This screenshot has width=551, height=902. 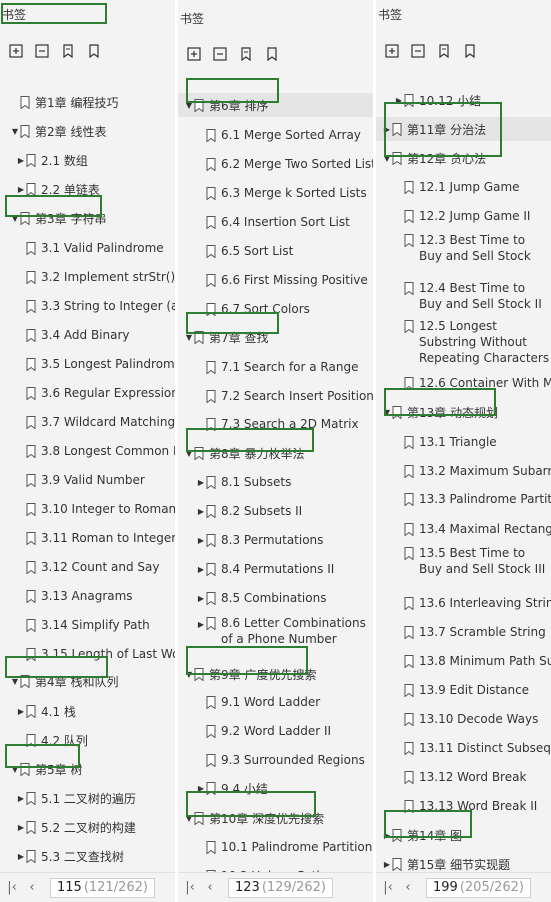 I want to click on bookmark-item: 3.12 Count and Say, so click(x=87, y=567).